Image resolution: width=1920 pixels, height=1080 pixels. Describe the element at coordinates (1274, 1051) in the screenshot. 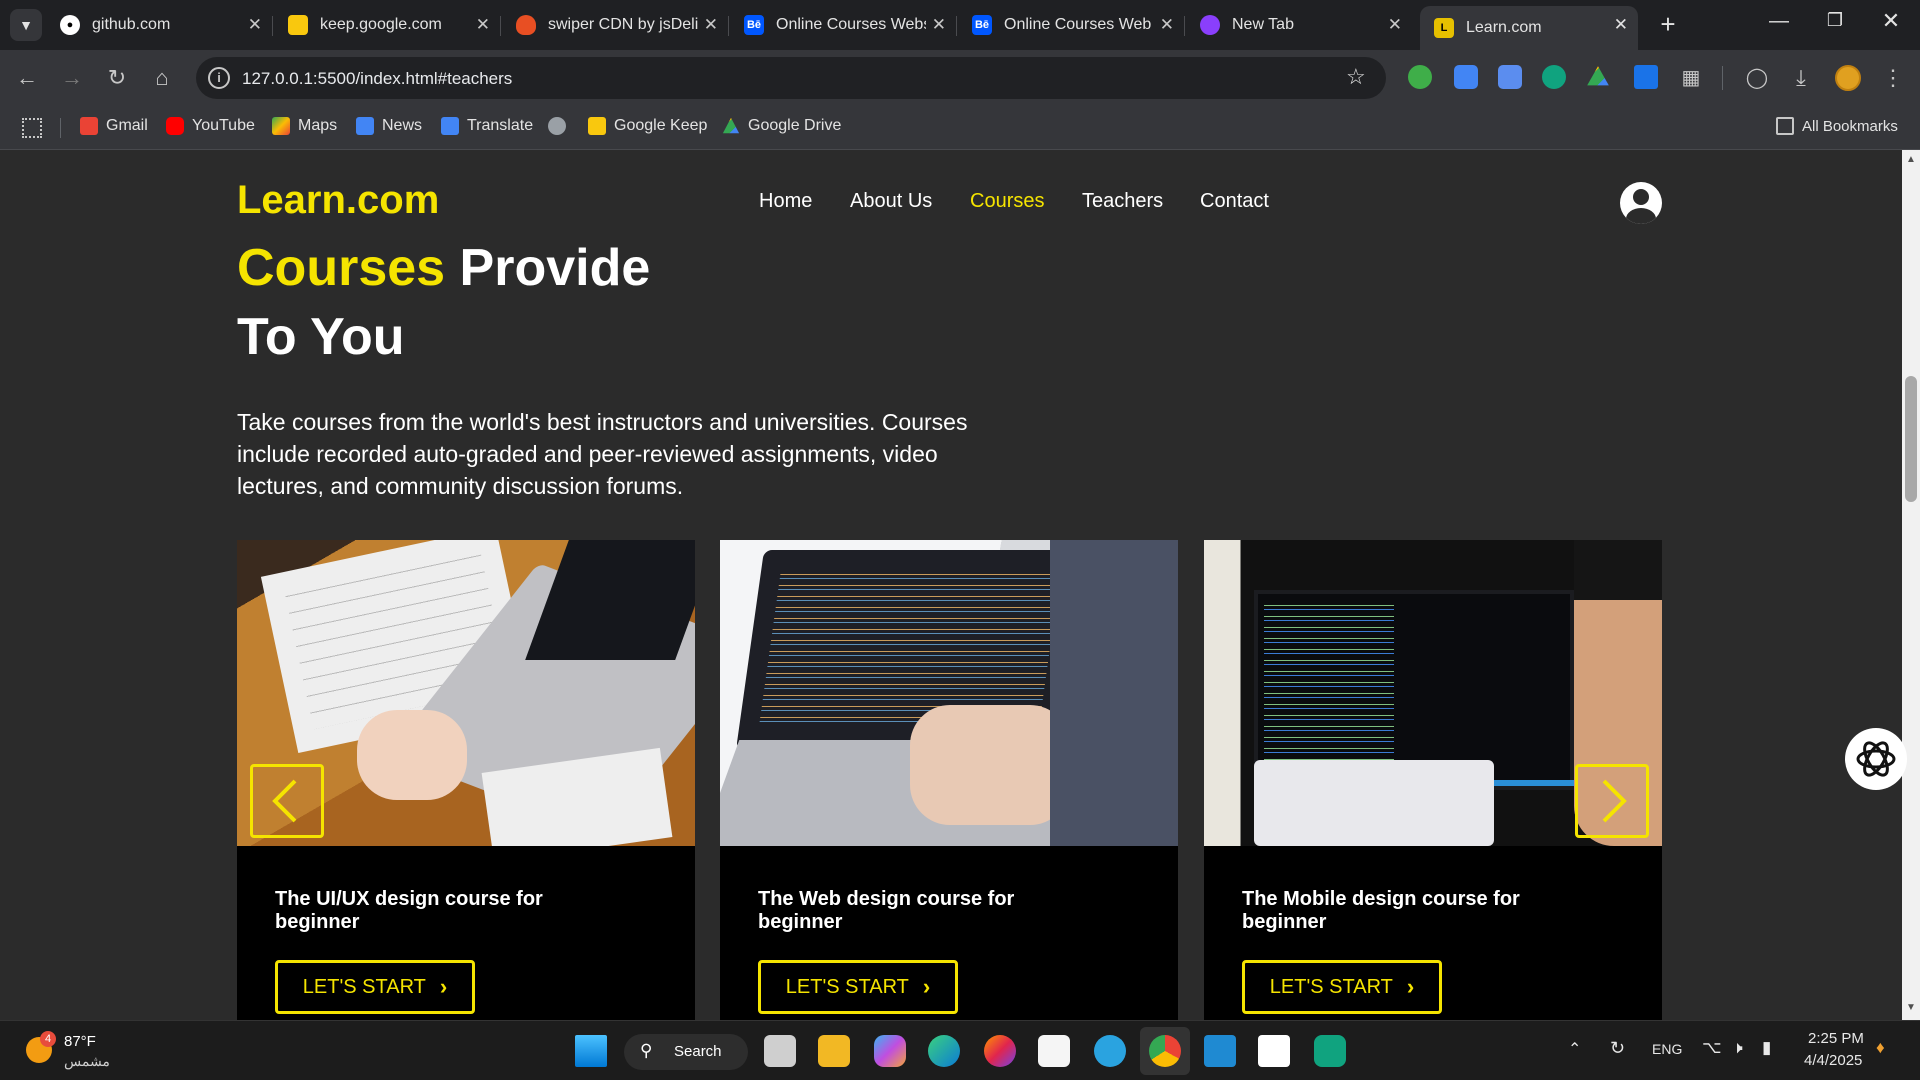

I see `notion-icon` at that location.